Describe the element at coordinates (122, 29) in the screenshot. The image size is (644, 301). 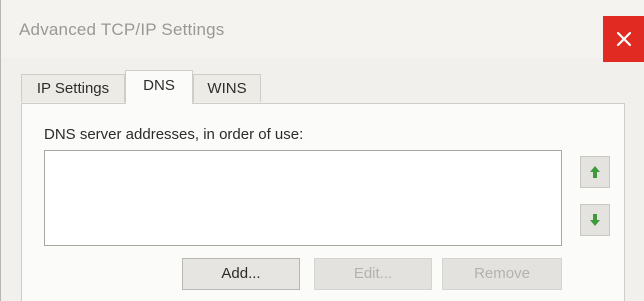
I see `window-title: Advanced TCP/IP Settings` at that location.